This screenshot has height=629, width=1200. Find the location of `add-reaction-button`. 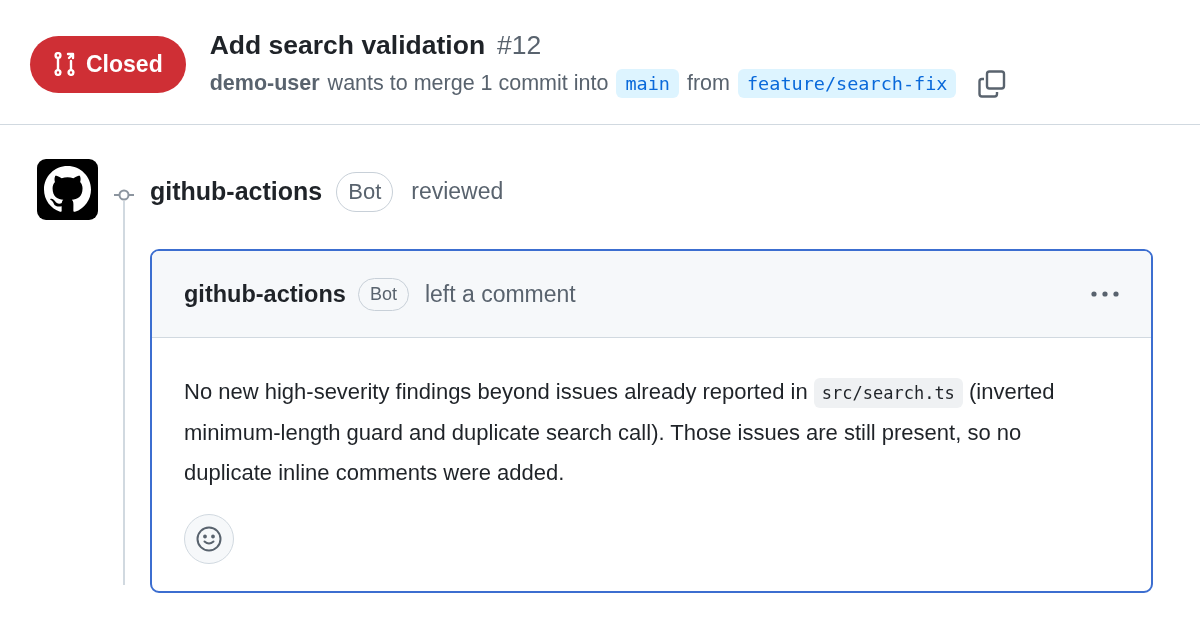

add-reaction-button is located at coordinates (209, 539).